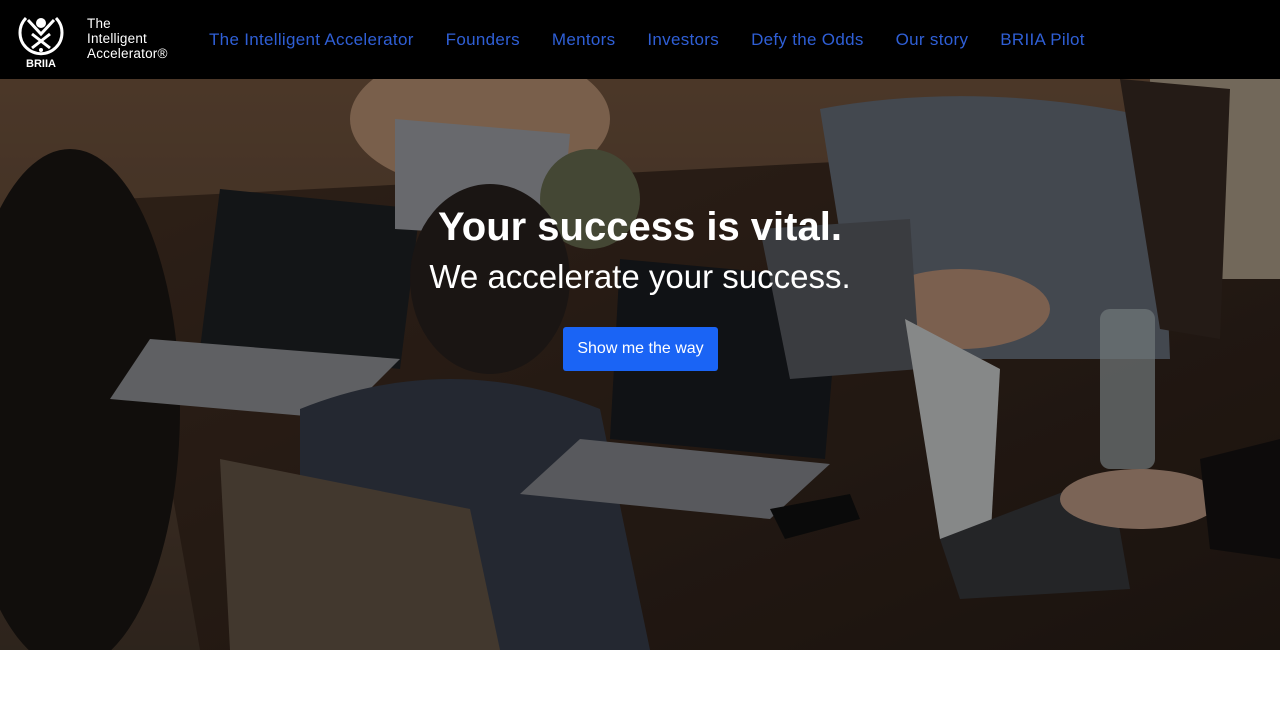 The width and height of the screenshot is (1280, 720). Describe the element at coordinates (932, 40) in the screenshot. I see `nav-link-our-story: Our story` at that location.